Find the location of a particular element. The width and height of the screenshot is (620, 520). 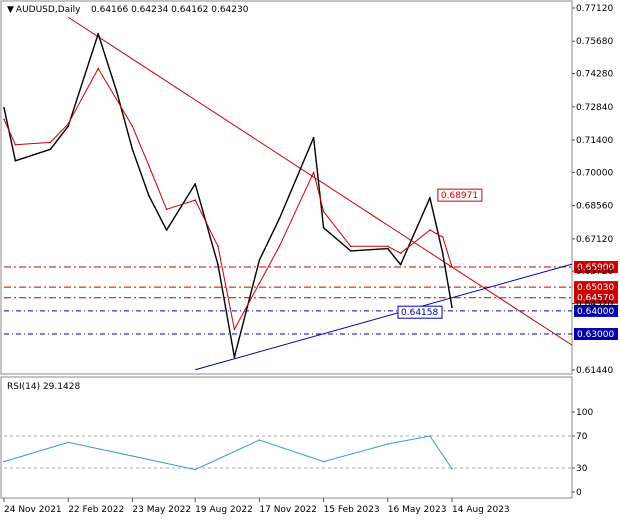

rsi-axis: 100 70 30 0 is located at coordinates (582, 453).